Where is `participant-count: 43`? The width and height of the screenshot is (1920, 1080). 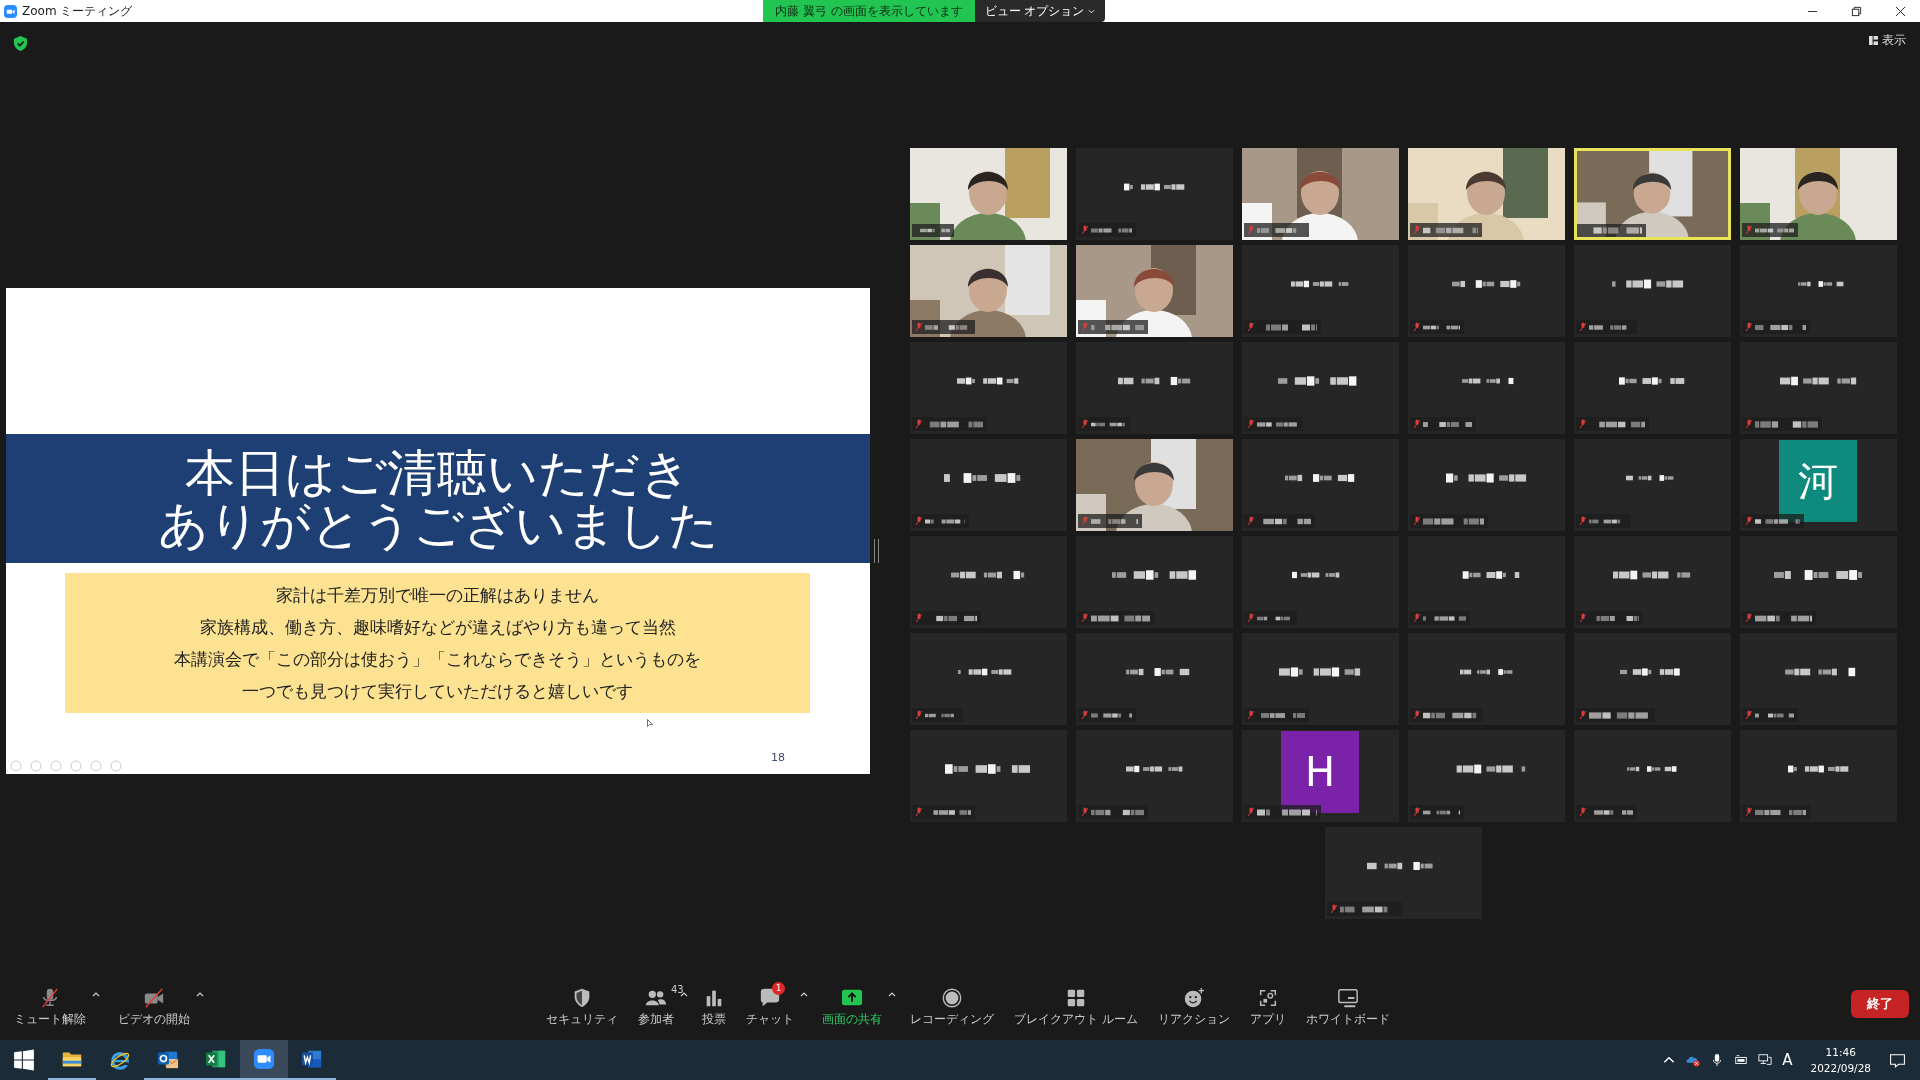
participant-count: 43 is located at coordinates (677, 989).